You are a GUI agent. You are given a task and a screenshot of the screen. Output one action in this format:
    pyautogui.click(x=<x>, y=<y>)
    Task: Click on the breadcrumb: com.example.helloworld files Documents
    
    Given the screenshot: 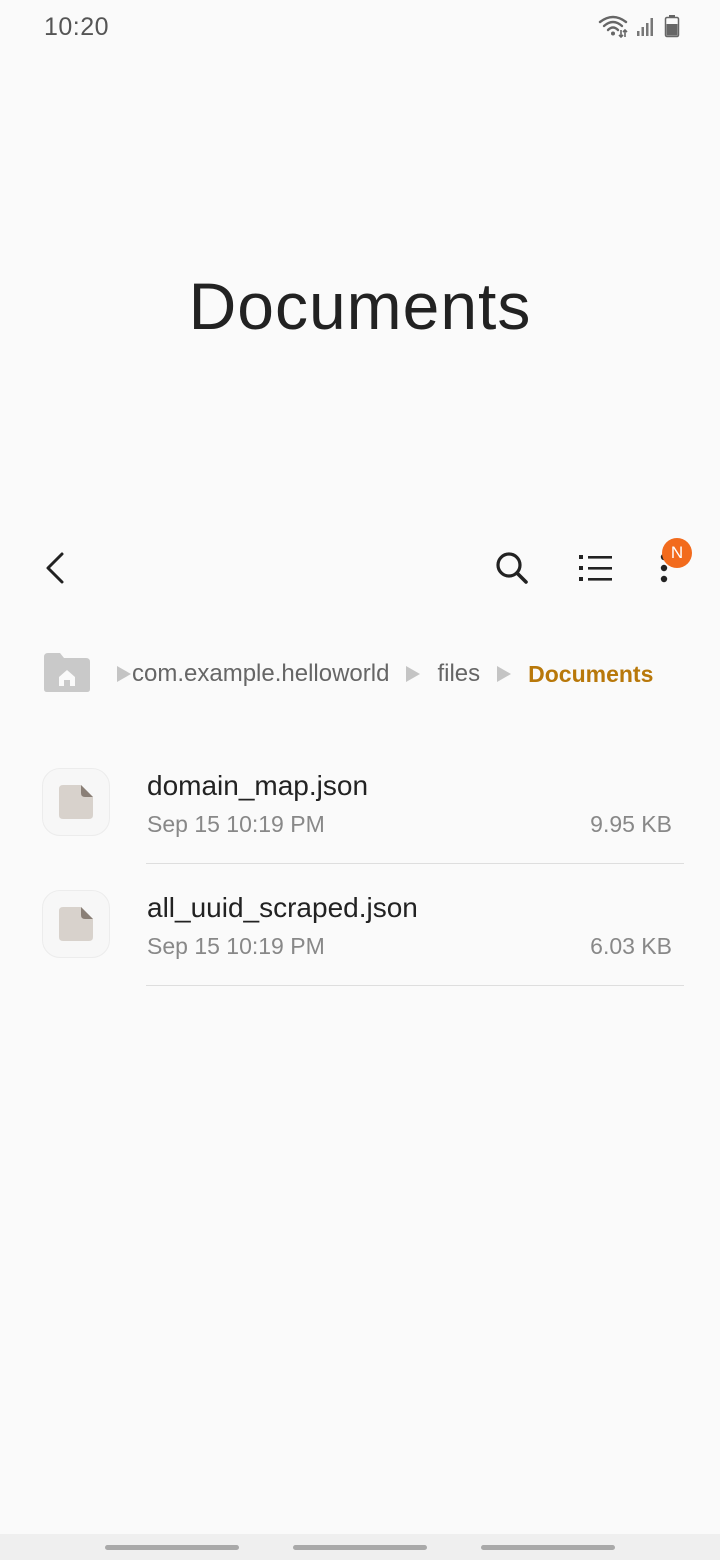 What is the action you would take?
    pyautogui.click(x=347, y=674)
    